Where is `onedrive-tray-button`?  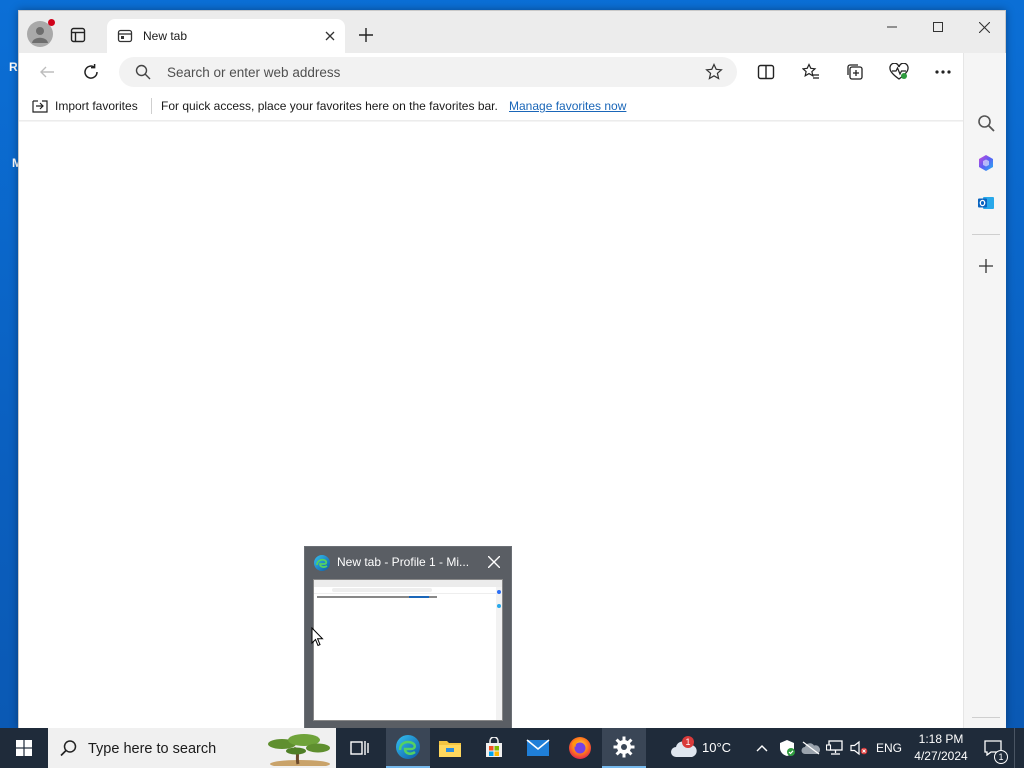 onedrive-tray-button is located at coordinates (811, 748).